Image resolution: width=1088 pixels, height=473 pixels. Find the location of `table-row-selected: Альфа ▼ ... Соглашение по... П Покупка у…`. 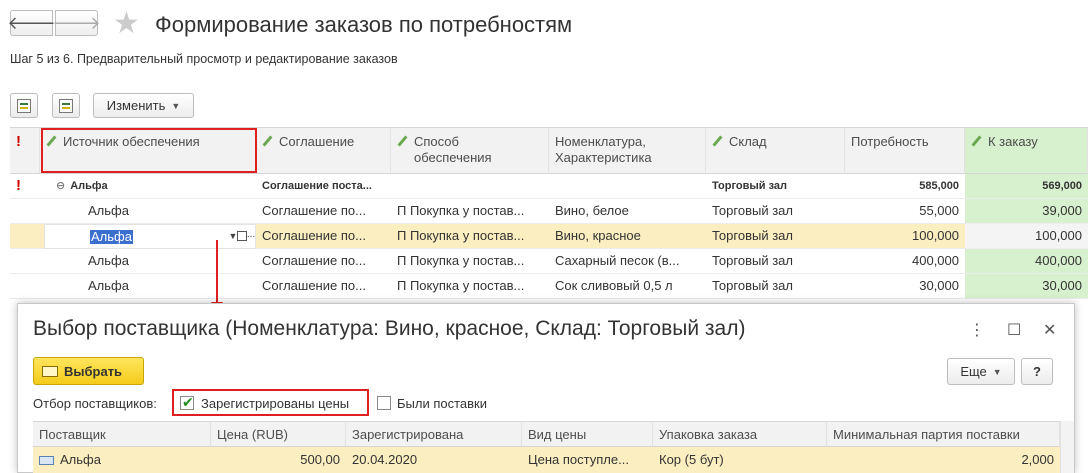

table-row-selected: Альфа ▼ ... Соглашение по... П Покупка у… is located at coordinates (549, 236).